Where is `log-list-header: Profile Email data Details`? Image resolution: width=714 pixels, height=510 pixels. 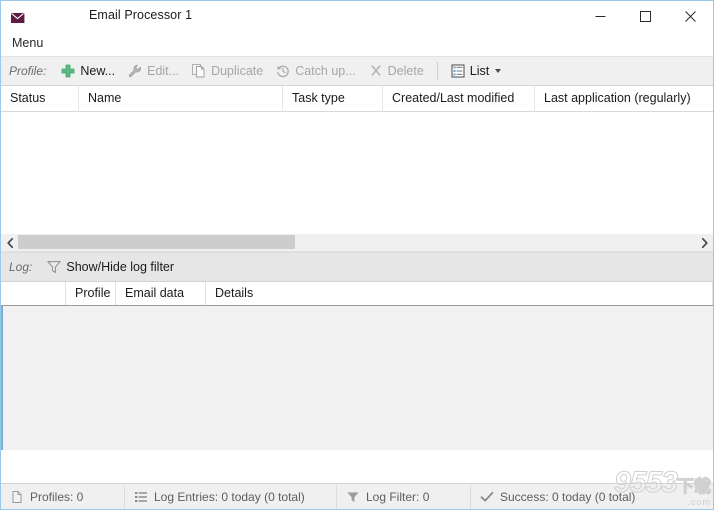 log-list-header: Profile Email data Details is located at coordinates (357, 294).